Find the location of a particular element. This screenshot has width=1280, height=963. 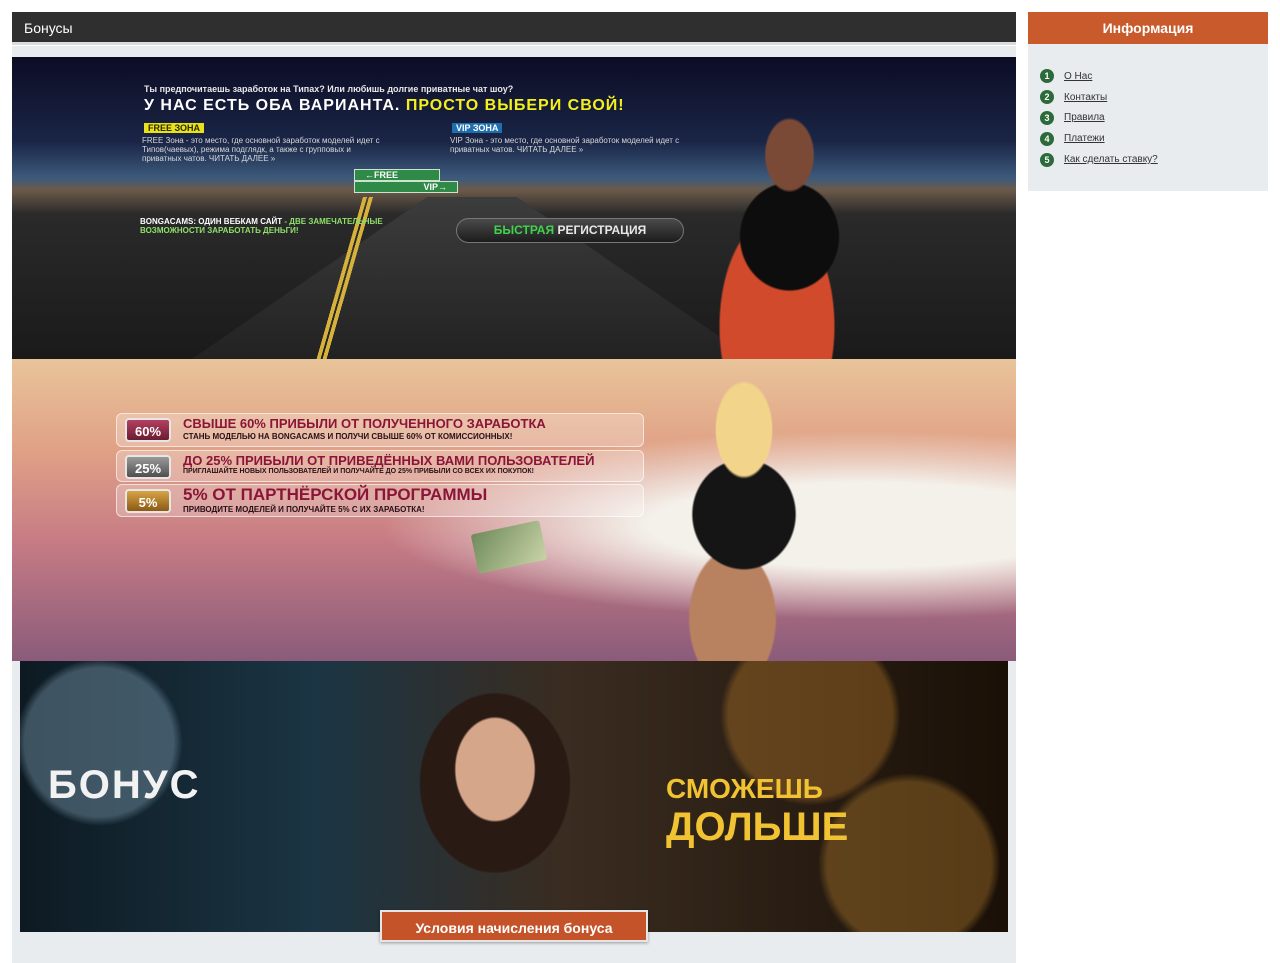

sidebar-item-how-to-bet: 5 Как сделать ставку? is located at coordinates (1154, 159).